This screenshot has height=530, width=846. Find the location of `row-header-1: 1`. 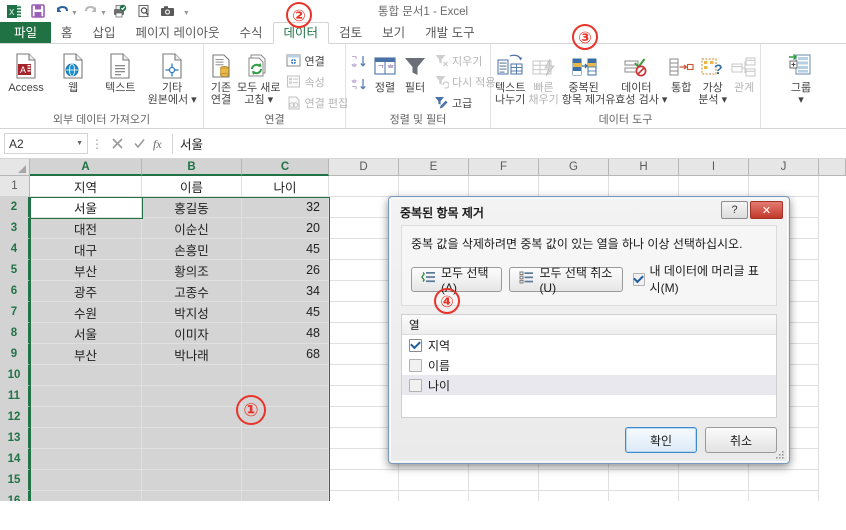

row-header-1: 1 is located at coordinates (15, 186).